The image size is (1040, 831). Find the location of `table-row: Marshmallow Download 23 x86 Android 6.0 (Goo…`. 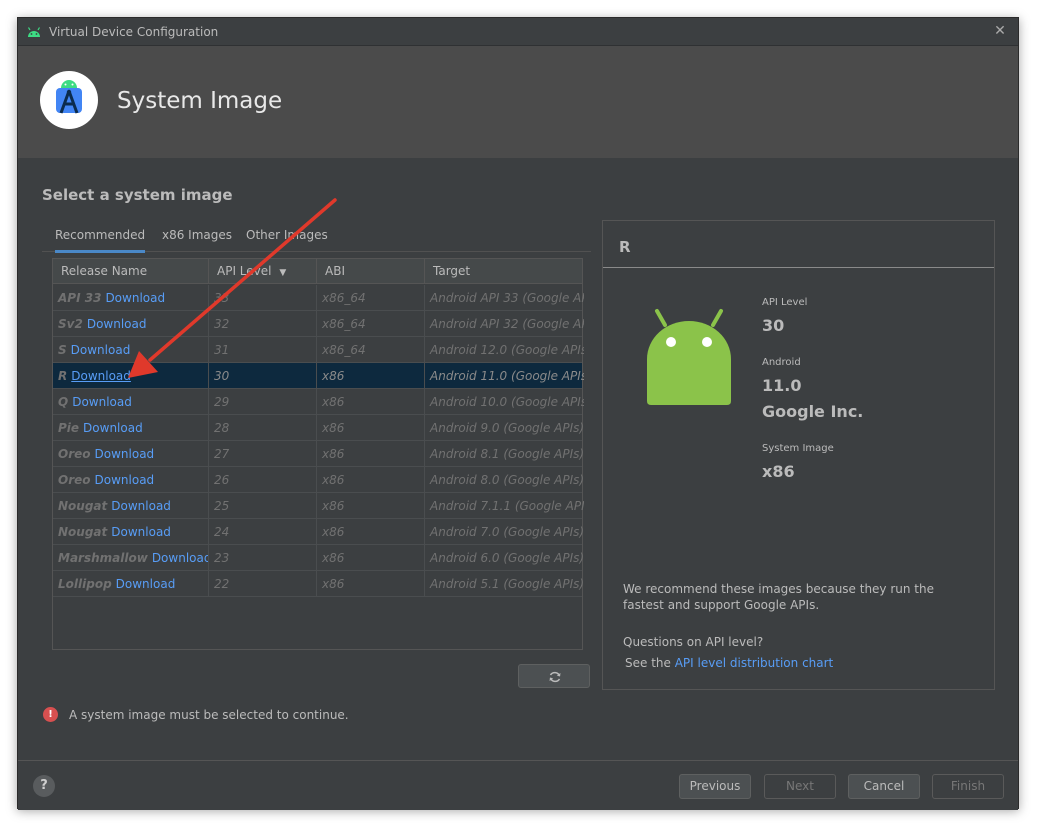

table-row: Marshmallow Download 23 x86 Android 6.0 (Goo… is located at coordinates (318, 558).